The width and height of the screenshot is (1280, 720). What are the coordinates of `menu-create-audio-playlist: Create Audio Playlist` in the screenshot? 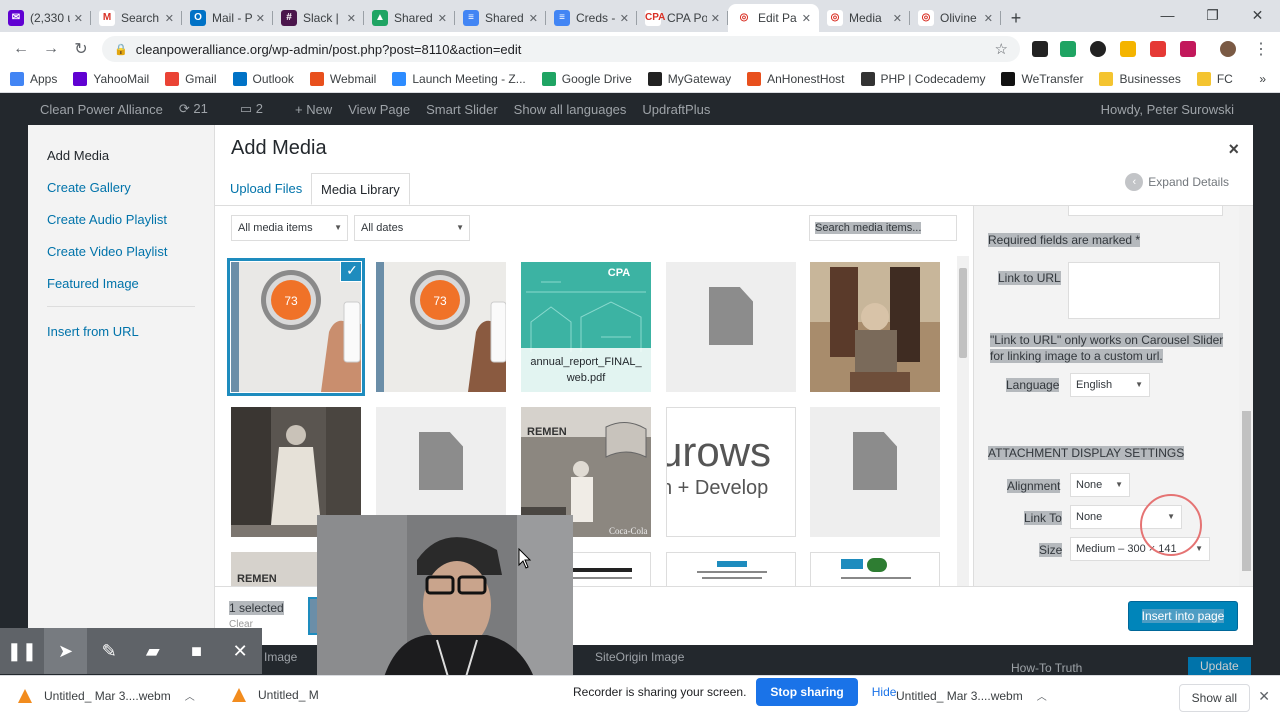 It's located at (121, 221).